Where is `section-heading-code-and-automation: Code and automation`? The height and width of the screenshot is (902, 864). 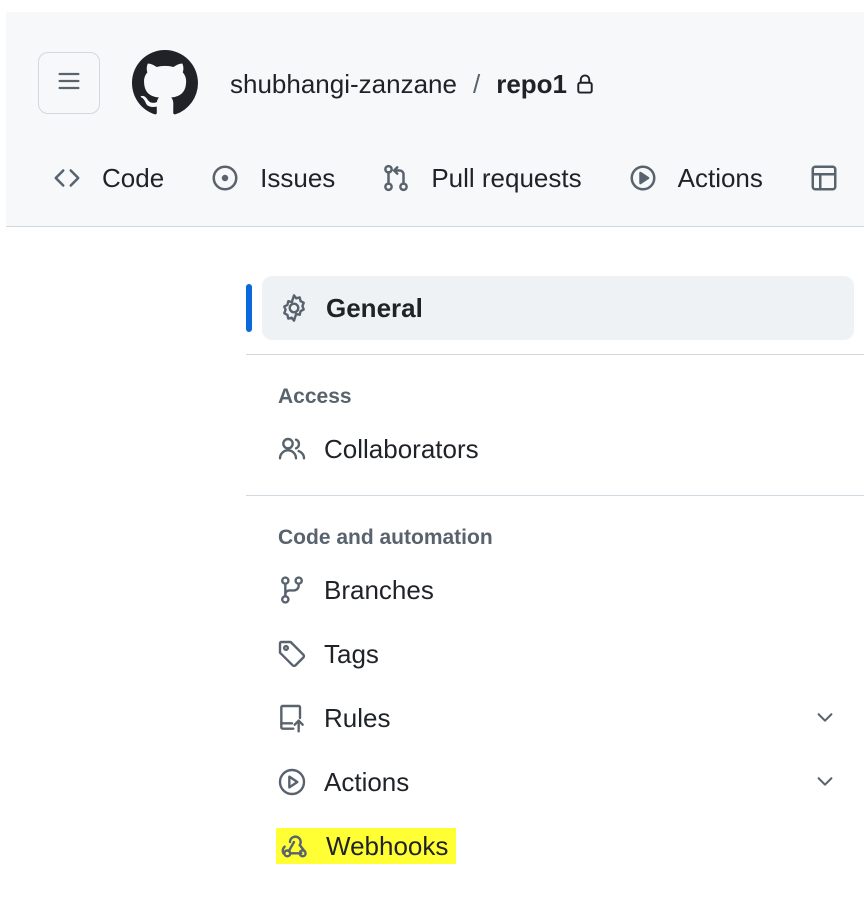 section-heading-code-and-automation: Code and automation is located at coordinates (385, 537).